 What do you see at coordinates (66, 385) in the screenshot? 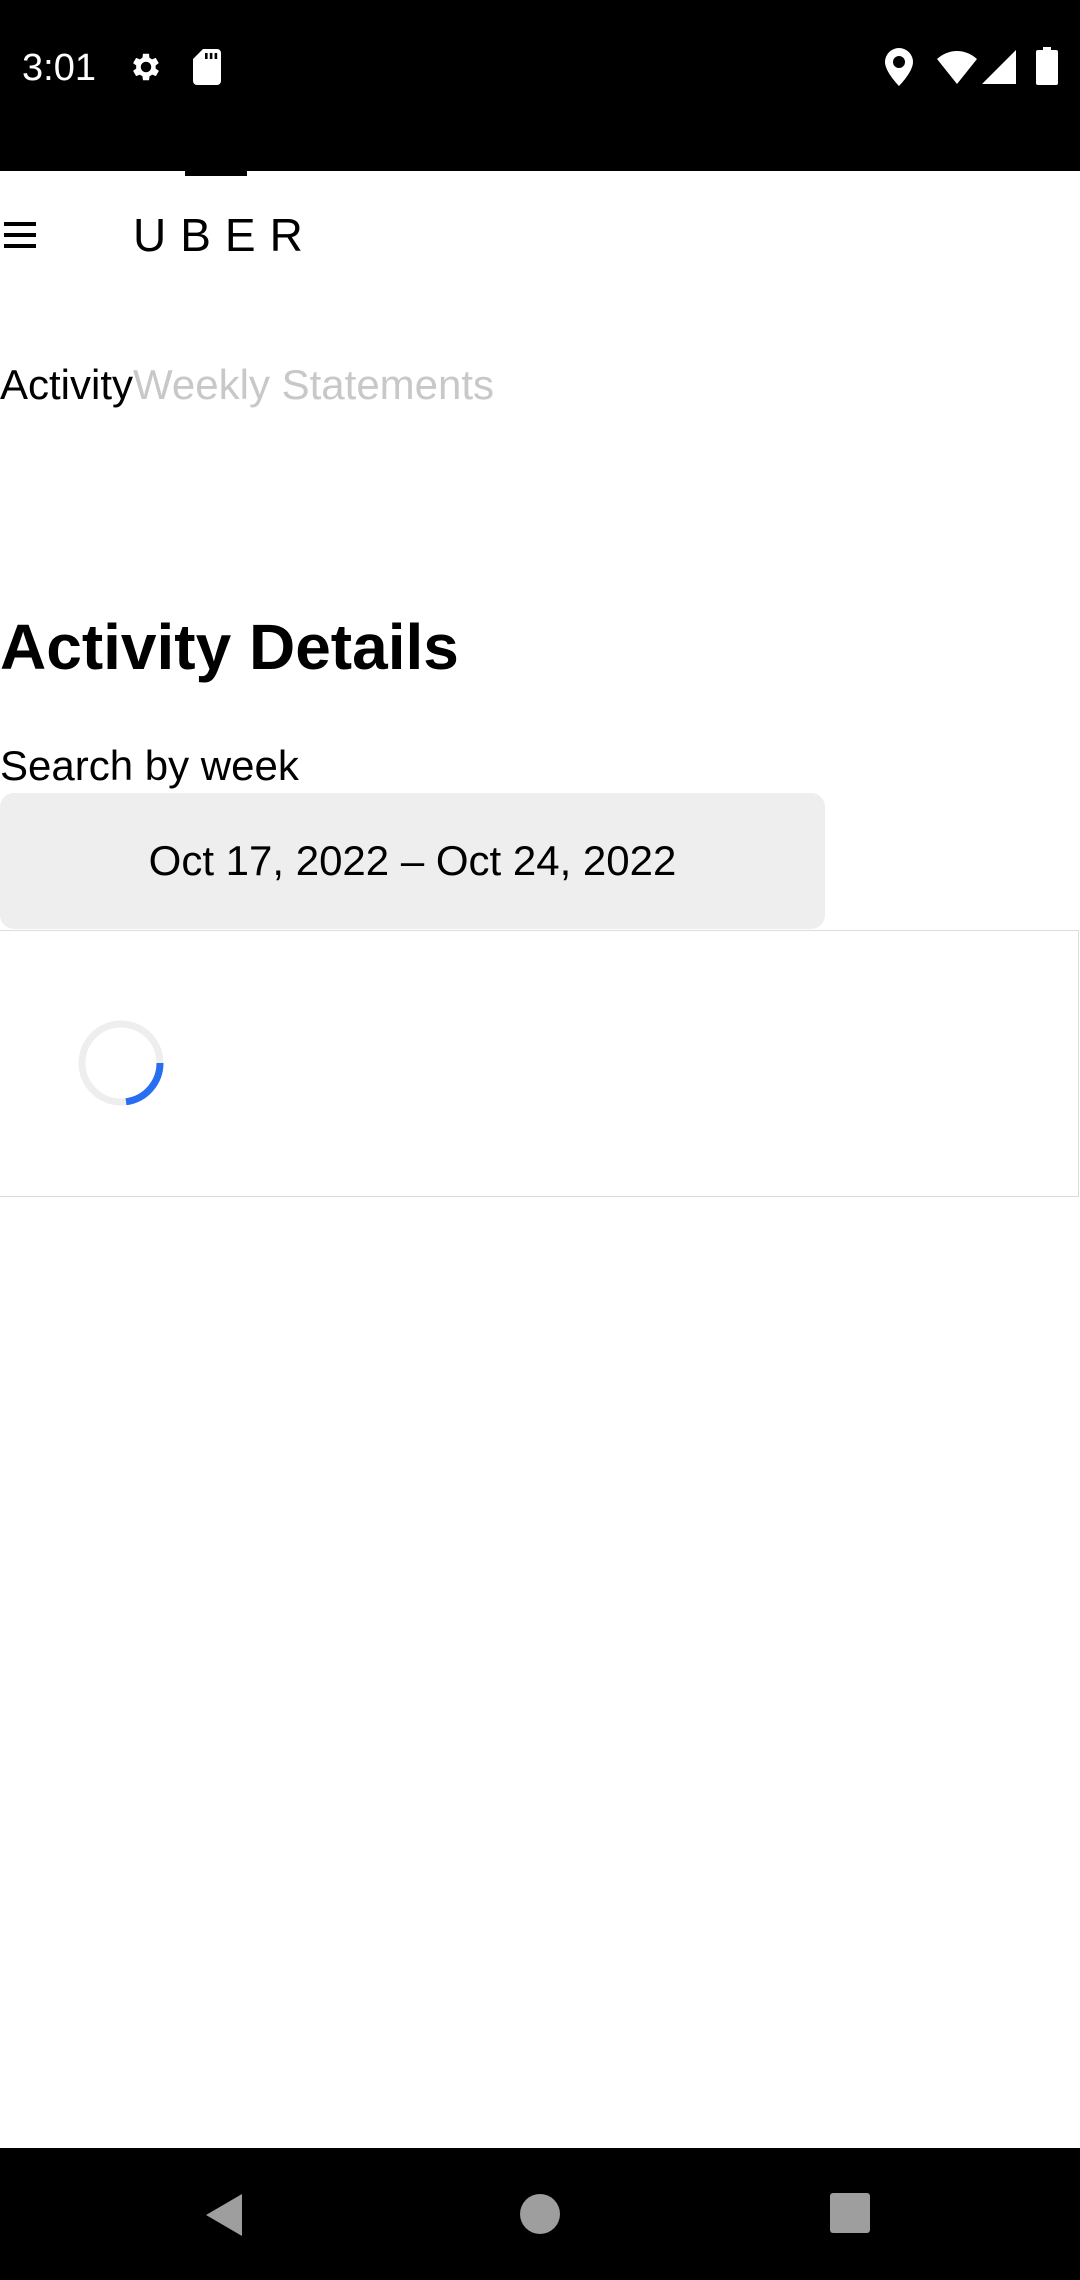
I see `tab-activity: Activity` at bounding box center [66, 385].